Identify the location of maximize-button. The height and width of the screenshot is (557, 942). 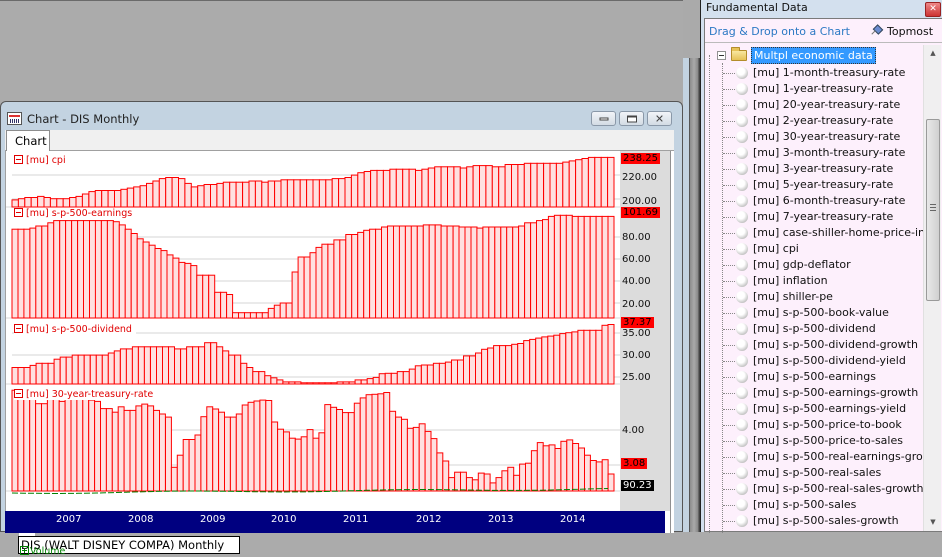
(631, 118).